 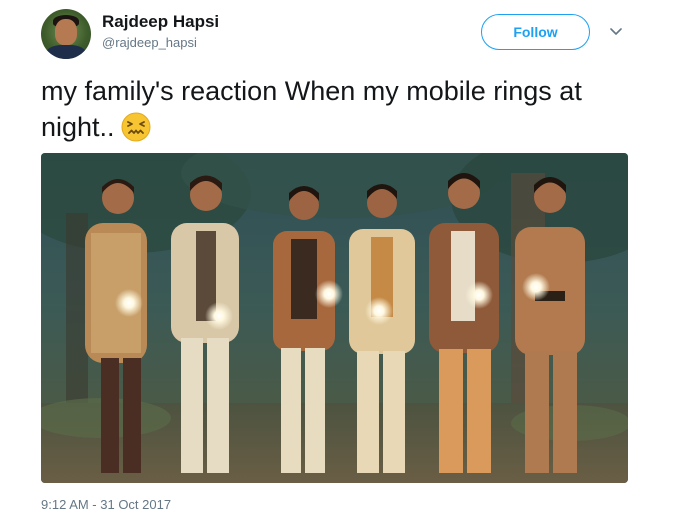 I want to click on user-handle: @rajdeep_hapsi, so click(x=149, y=42).